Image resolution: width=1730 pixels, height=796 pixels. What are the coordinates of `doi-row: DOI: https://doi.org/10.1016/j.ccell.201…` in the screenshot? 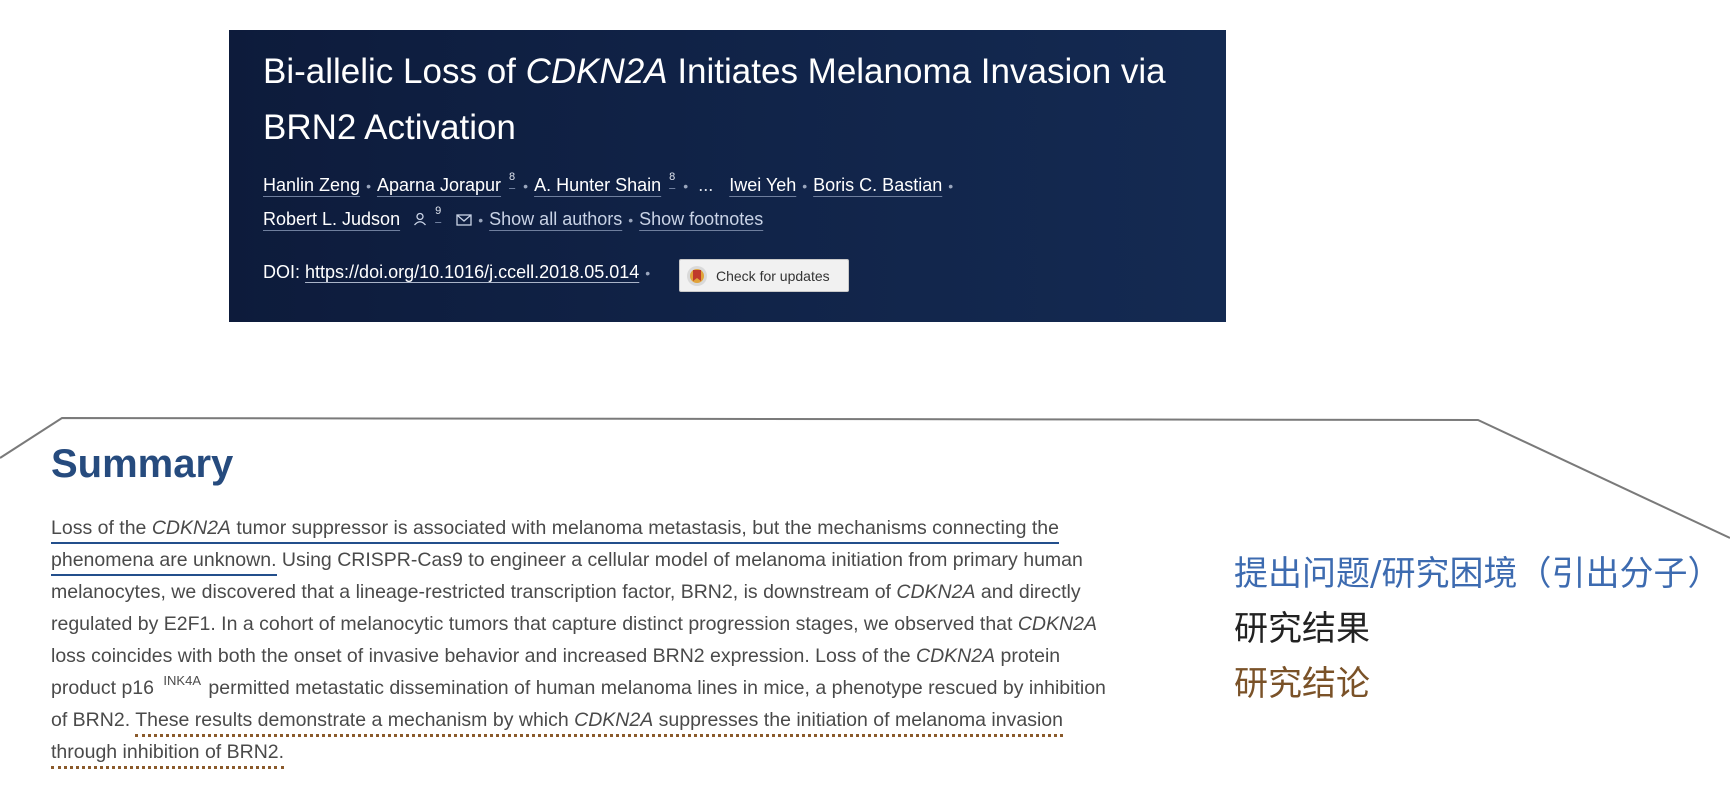 It's located at (457, 272).